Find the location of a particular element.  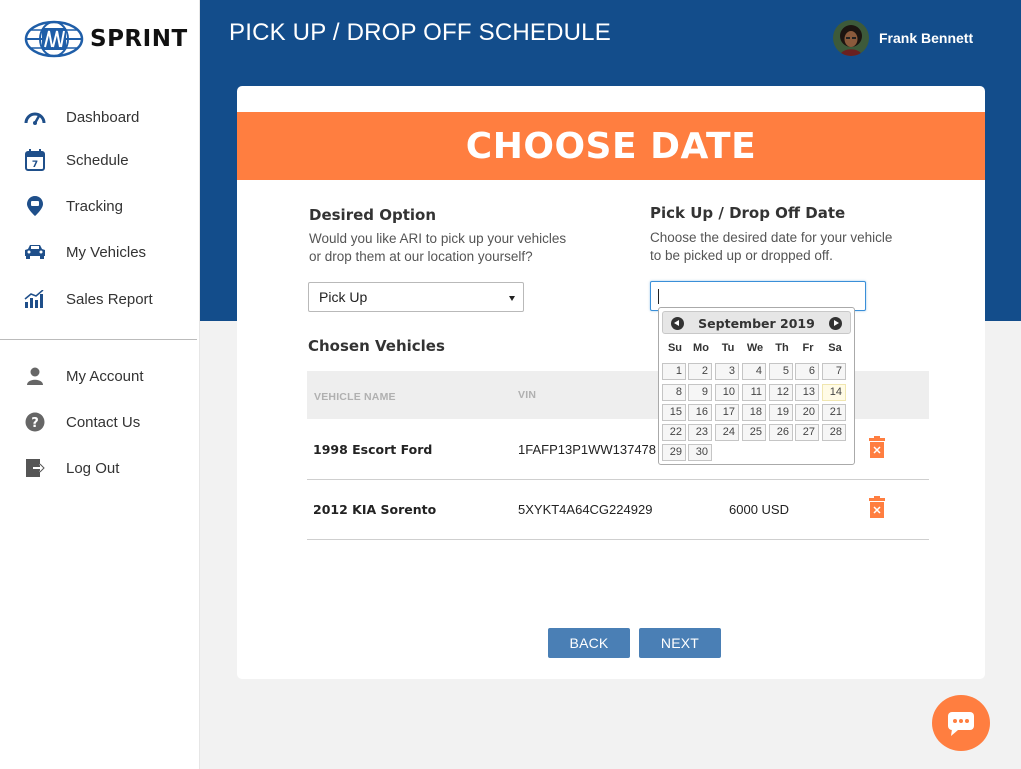

weekday-header: Tu is located at coordinates (728, 348).